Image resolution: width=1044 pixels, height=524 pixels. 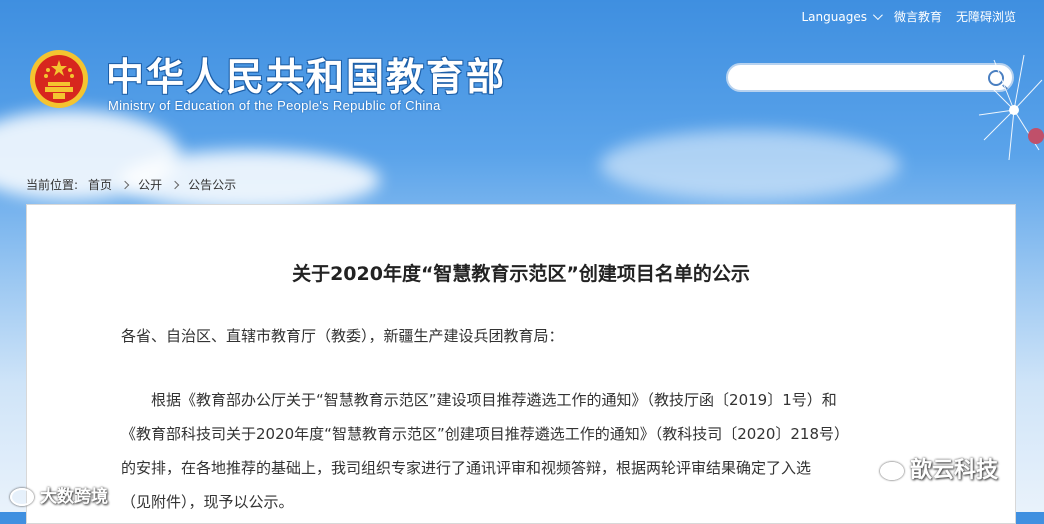 What do you see at coordinates (521, 274) in the screenshot?
I see `document-title: 关于2020年度“智慧教育示范区”创建项目名单的公示` at bounding box center [521, 274].